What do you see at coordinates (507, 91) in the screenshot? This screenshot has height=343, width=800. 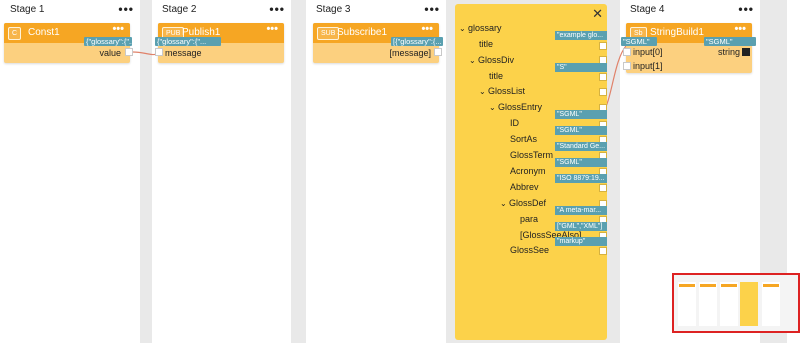 I see `tree-key: GlossList` at bounding box center [507, 91].